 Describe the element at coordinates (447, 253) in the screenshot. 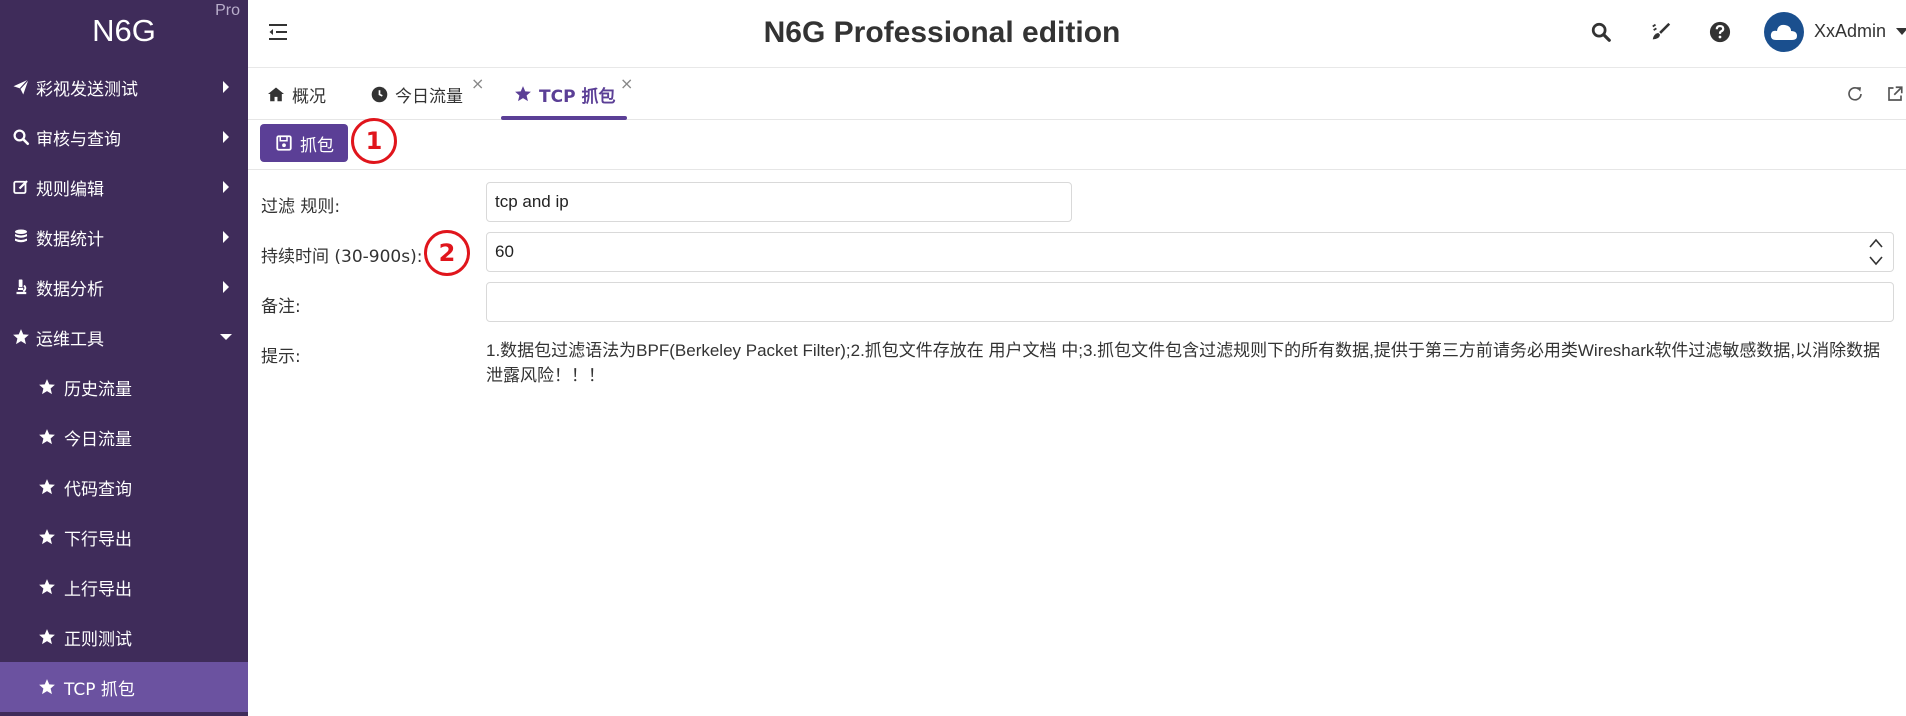

I see `callout-marker-2: 2` at that location.